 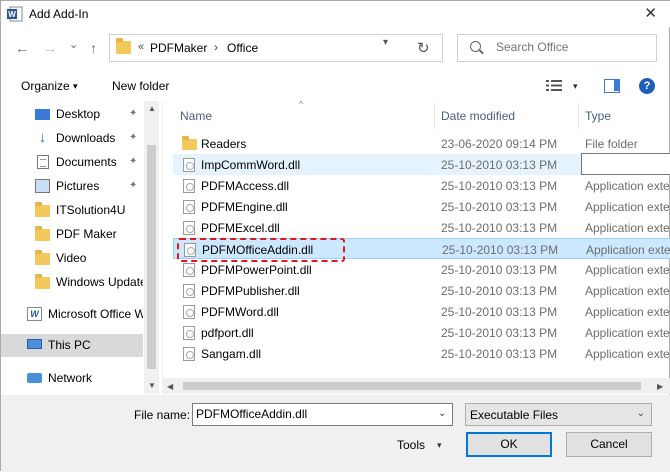 I want to click on network-icon, so click(x=34, y=378).